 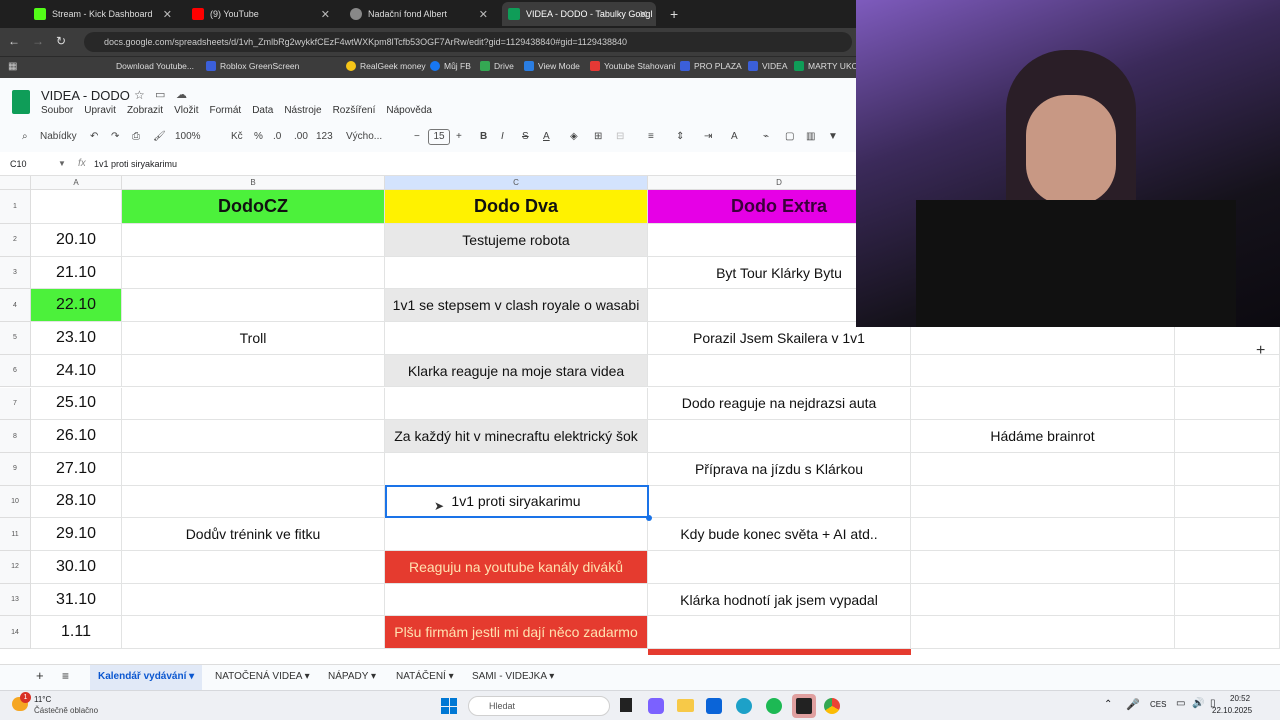 I want to click on row-header: 3, so click(x=15, y=273).